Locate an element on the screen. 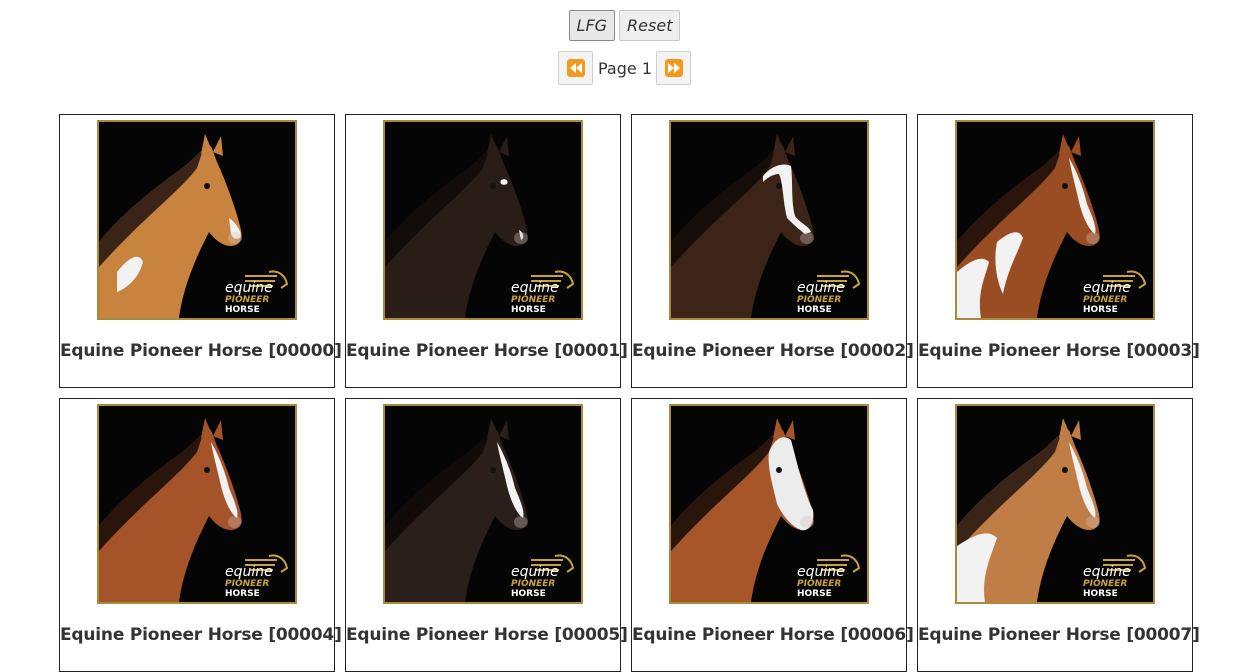 This screenshot has height=672, width=1249. page-indicator: Page 1 is located at coordinates (625, 68).